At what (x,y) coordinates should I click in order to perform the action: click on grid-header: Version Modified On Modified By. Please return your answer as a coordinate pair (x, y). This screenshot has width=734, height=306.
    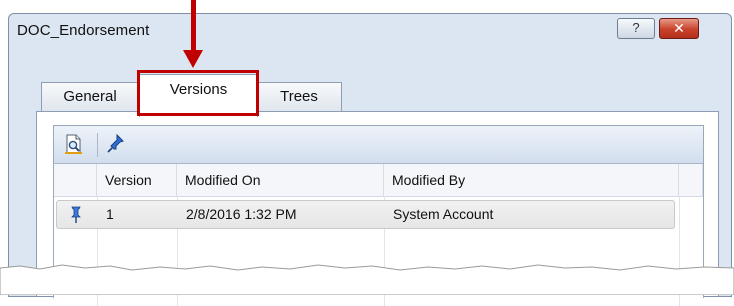
    Looking at the image, I should click on (378, 180).